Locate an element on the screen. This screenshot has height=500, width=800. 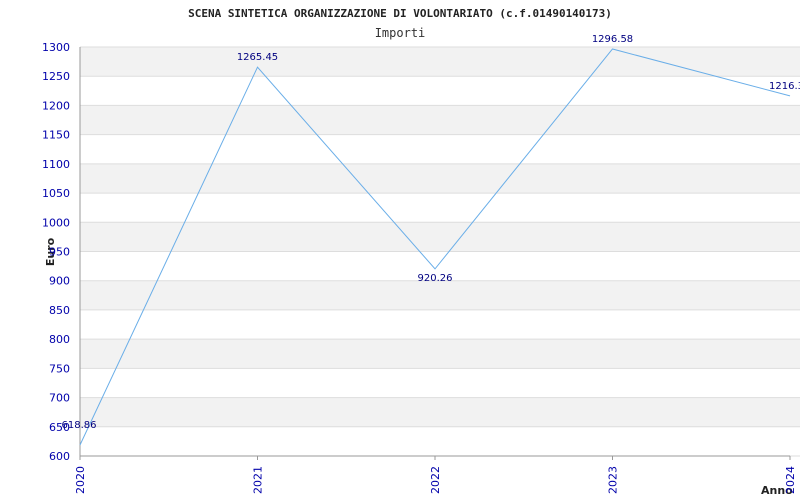
y-tick-label: 700 is located at coordinates (59, 398).